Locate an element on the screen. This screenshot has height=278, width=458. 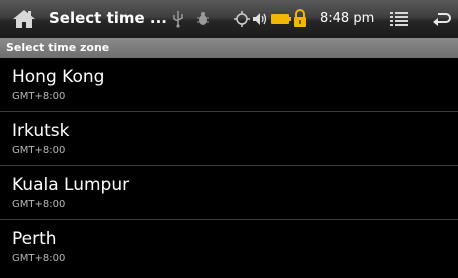
timezone-name: Hong Kong is located at coordinates (58, 77).